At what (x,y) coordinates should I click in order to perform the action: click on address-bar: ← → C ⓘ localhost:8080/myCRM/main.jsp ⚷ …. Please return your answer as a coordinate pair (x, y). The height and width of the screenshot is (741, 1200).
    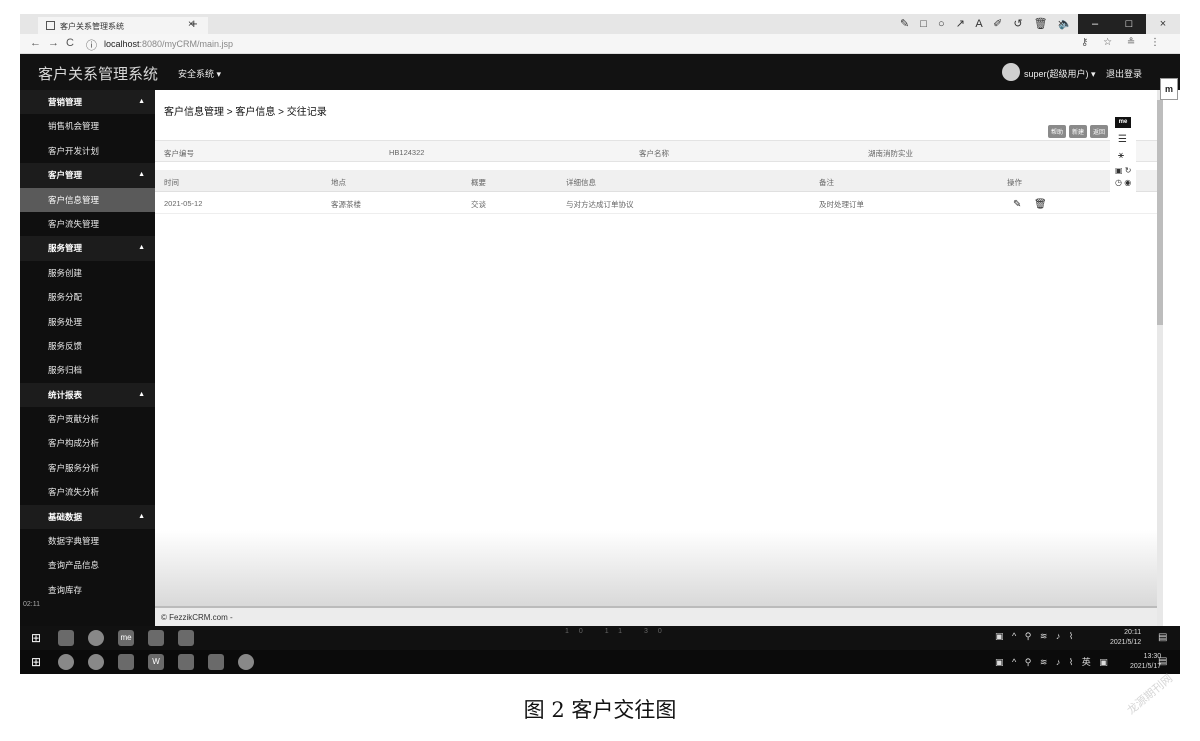
    Looking at the image, I should click on (600, 44).